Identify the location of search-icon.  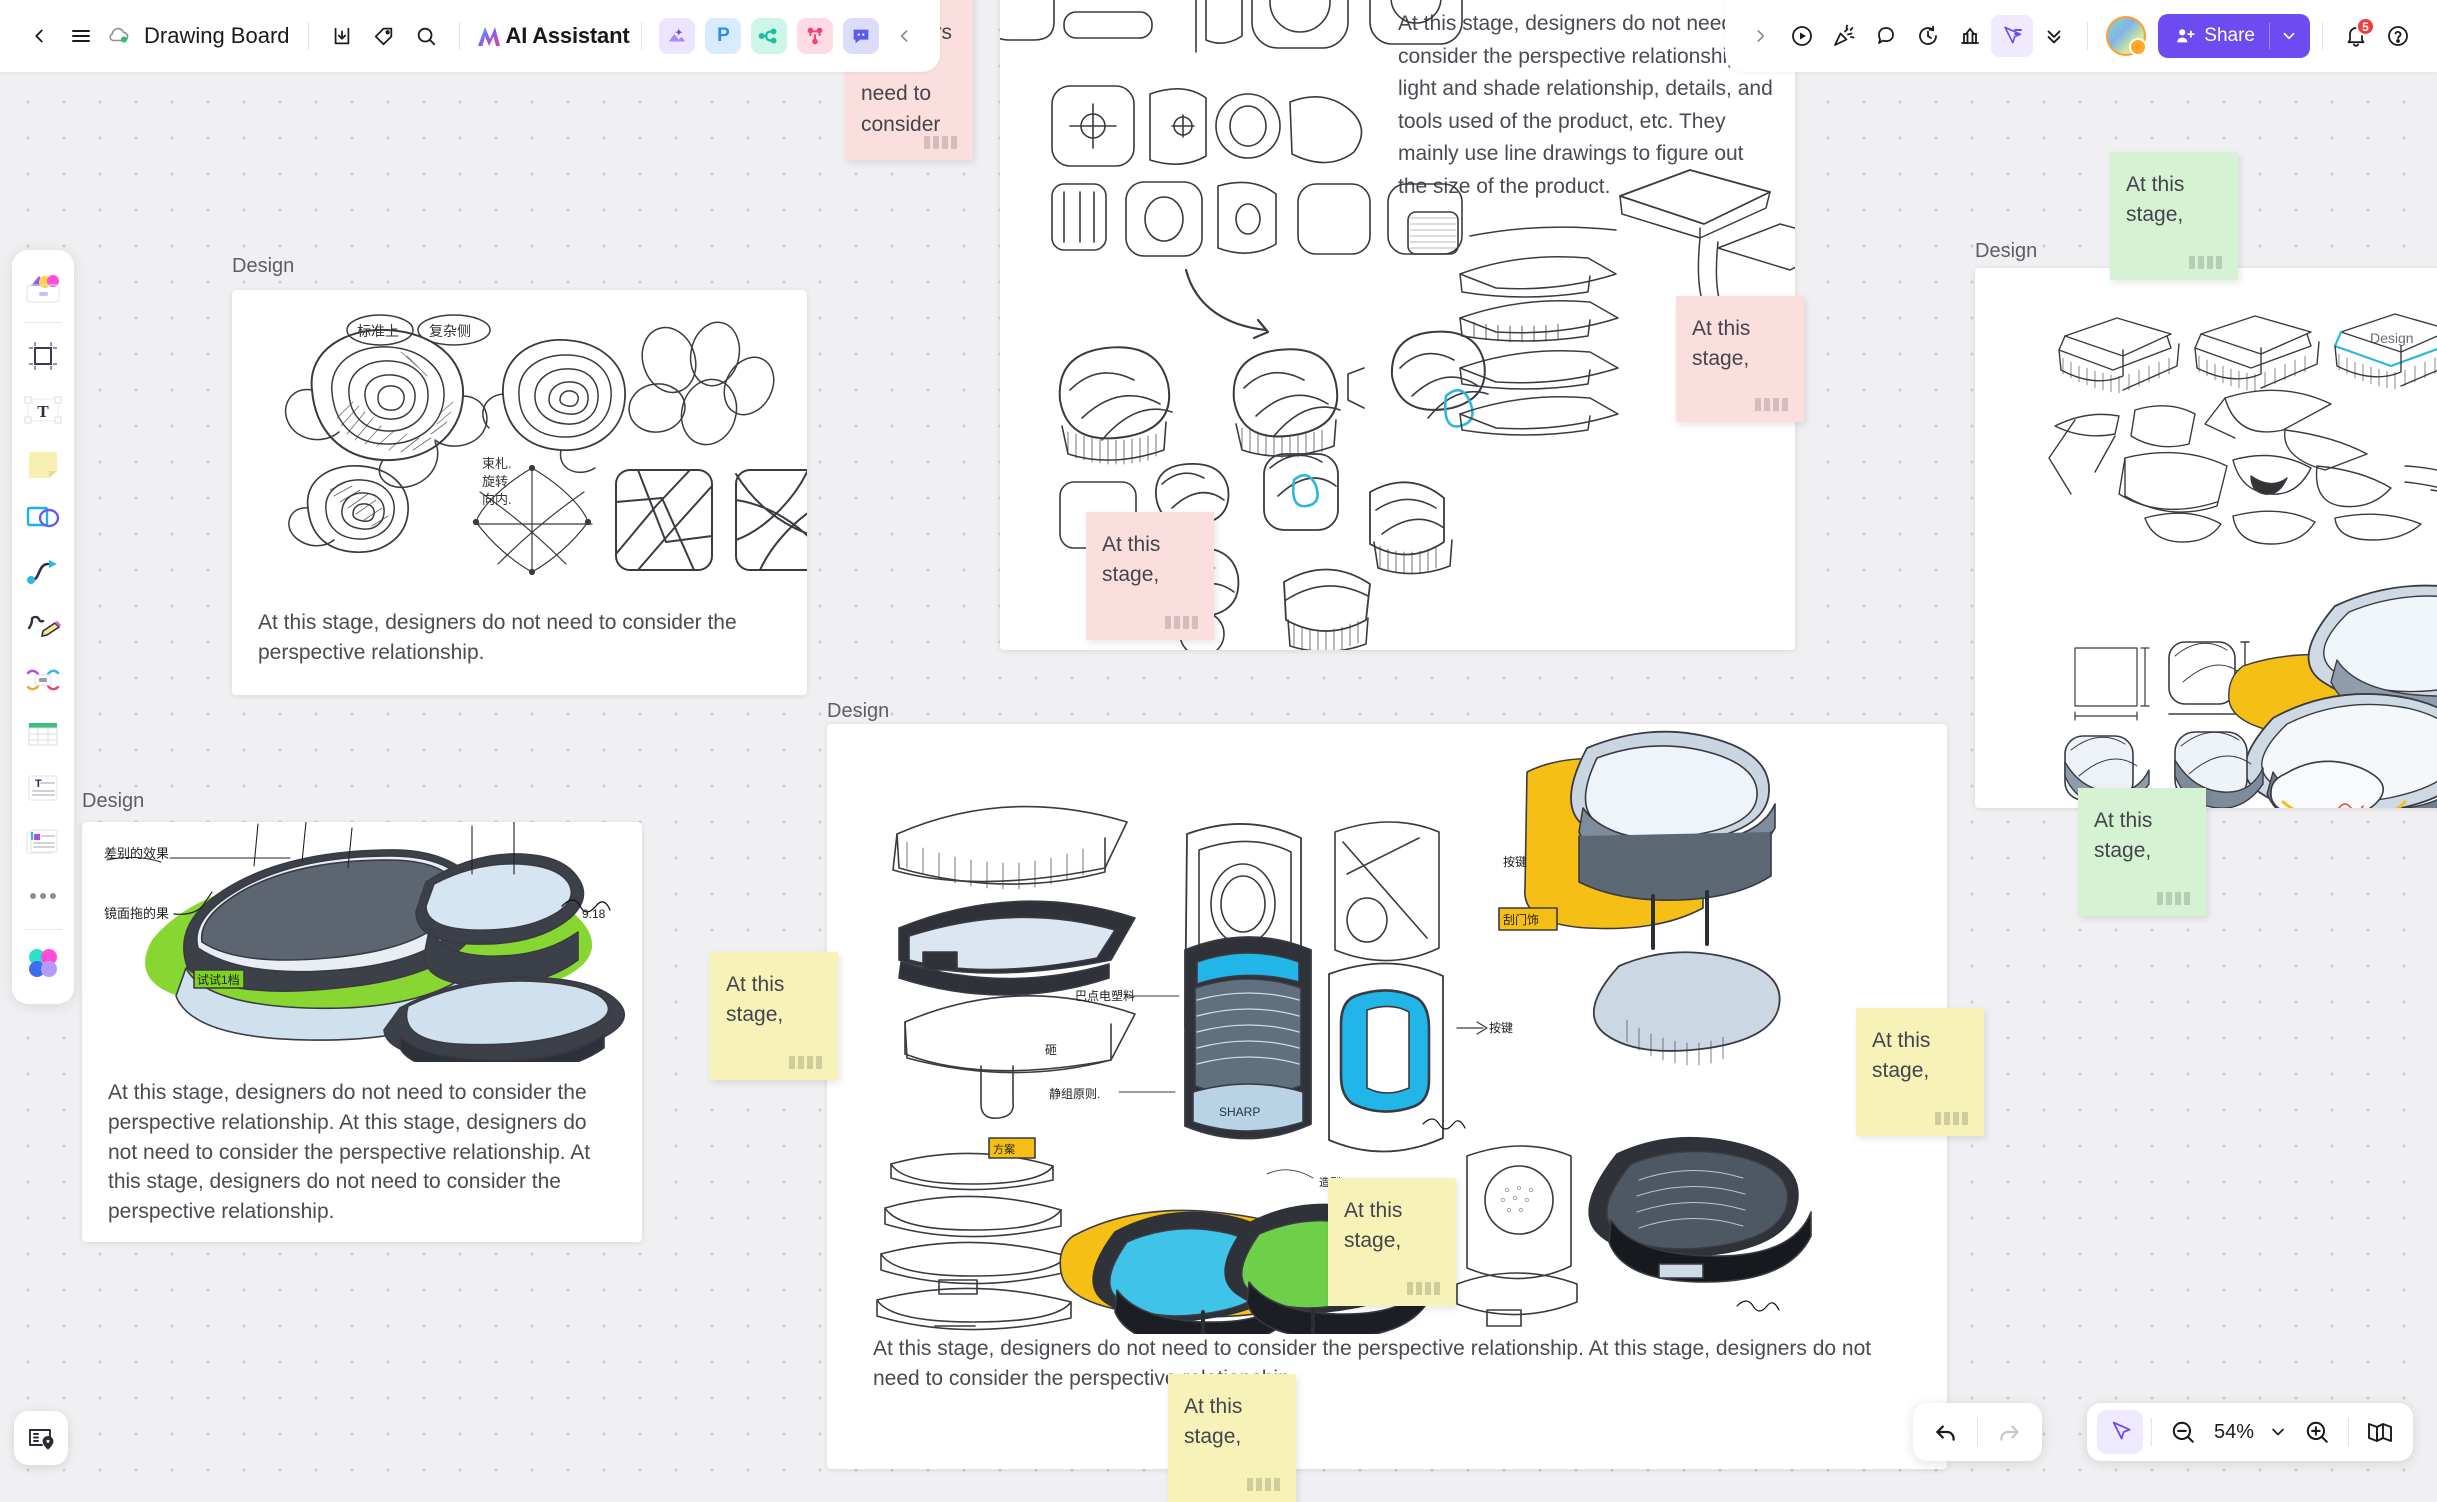
(426, 36).